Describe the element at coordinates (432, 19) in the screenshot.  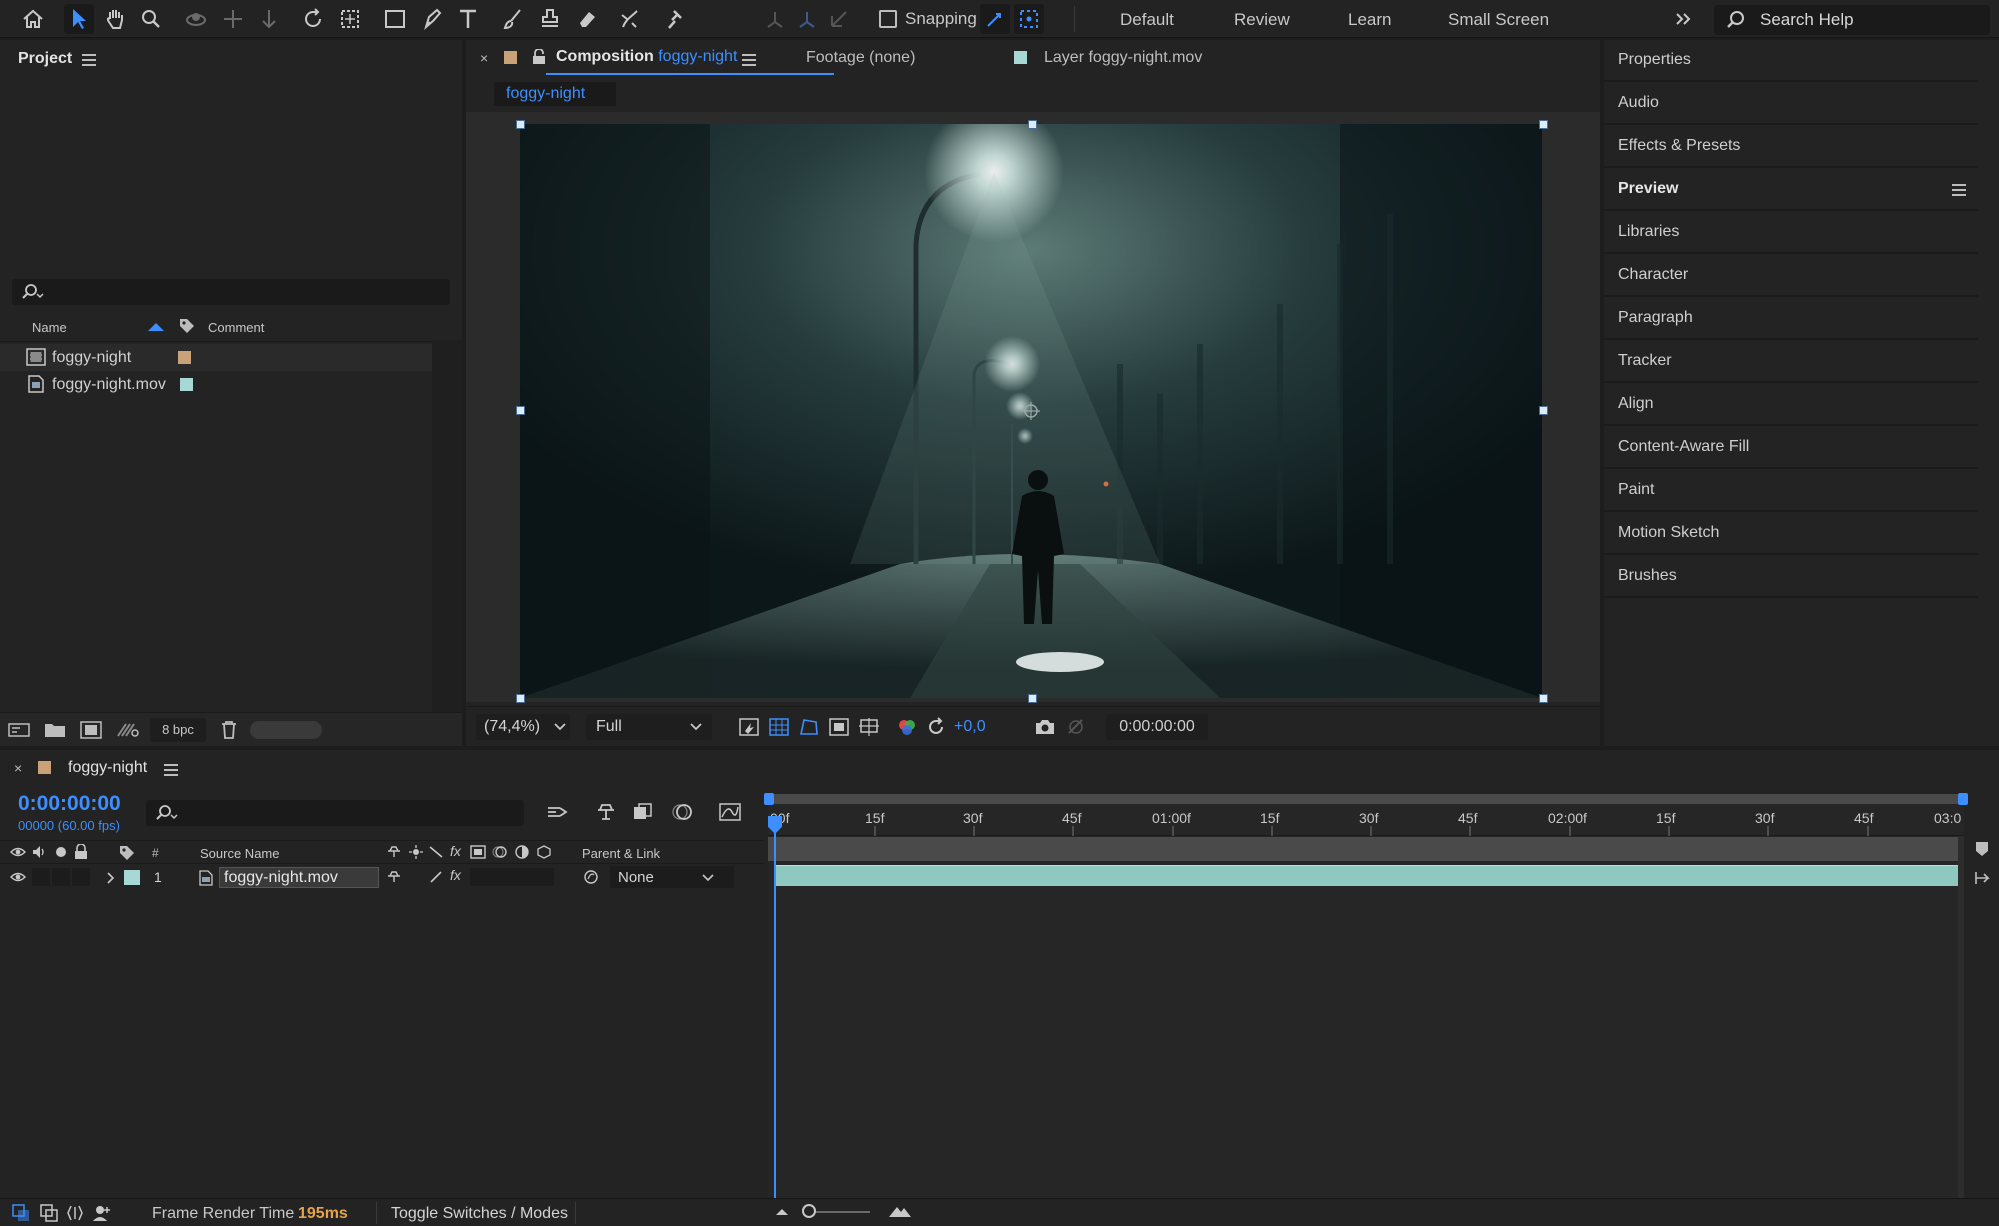
I see `pen-tool-icon` at that location.